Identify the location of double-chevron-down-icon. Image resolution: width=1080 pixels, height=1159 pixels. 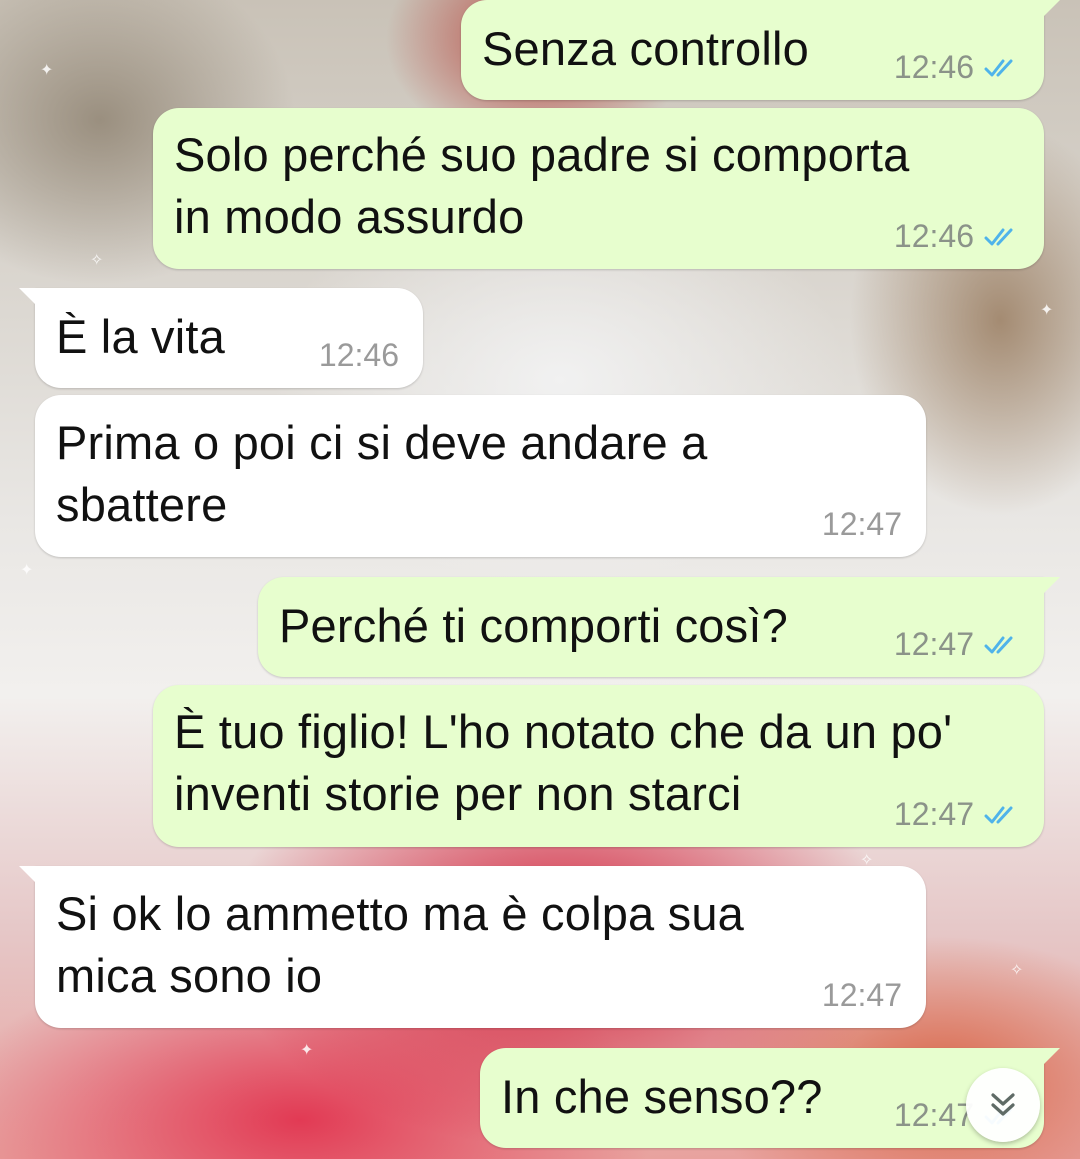
(1003, 1104).